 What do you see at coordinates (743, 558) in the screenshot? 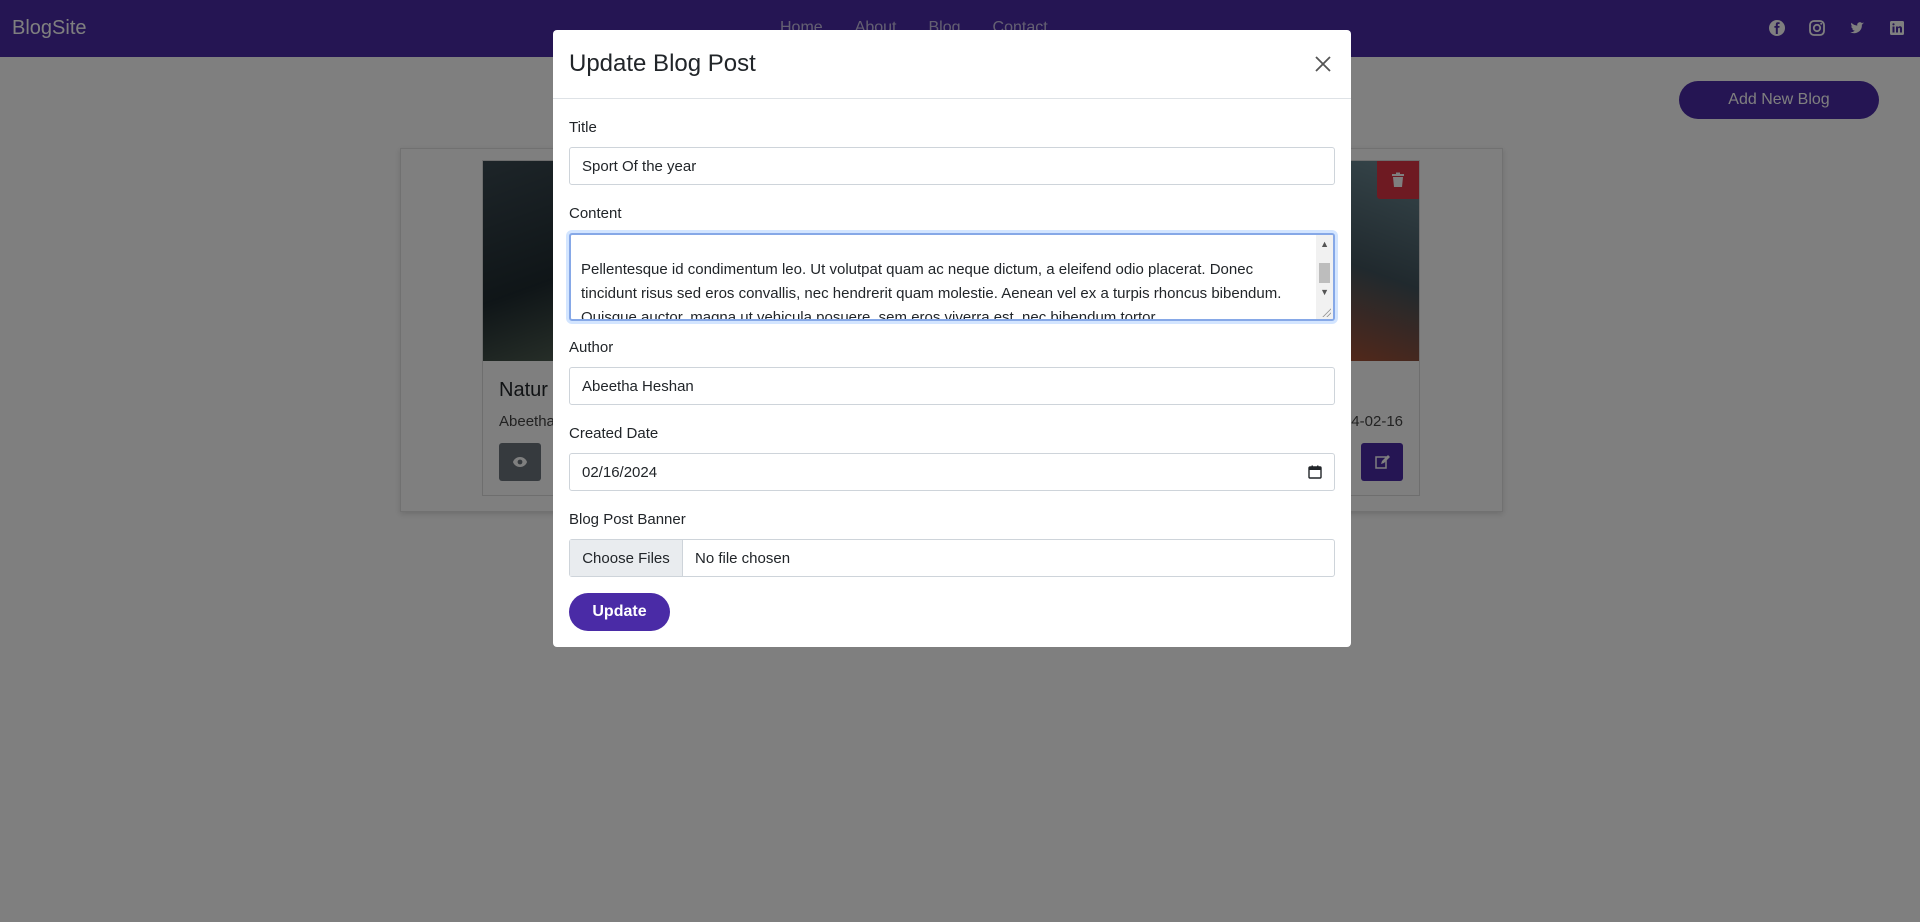
I see `file-status: No file chosen` at bounding box center [743, 558].